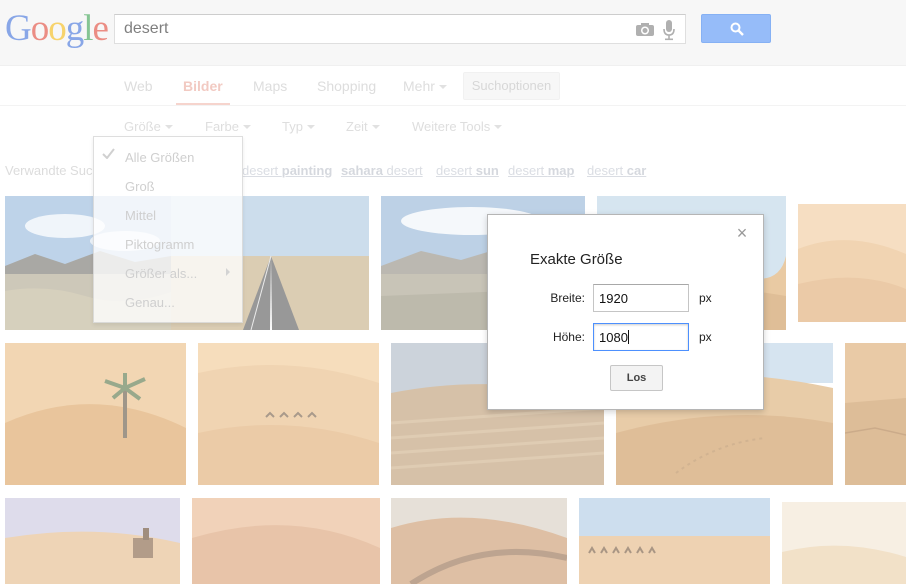 The width and height of the screenshot is (906, 584). What do you see at coordinates (568, 337) in the screenshot?
I see `height-label: Höhe:` at bounding box center [568, 337].